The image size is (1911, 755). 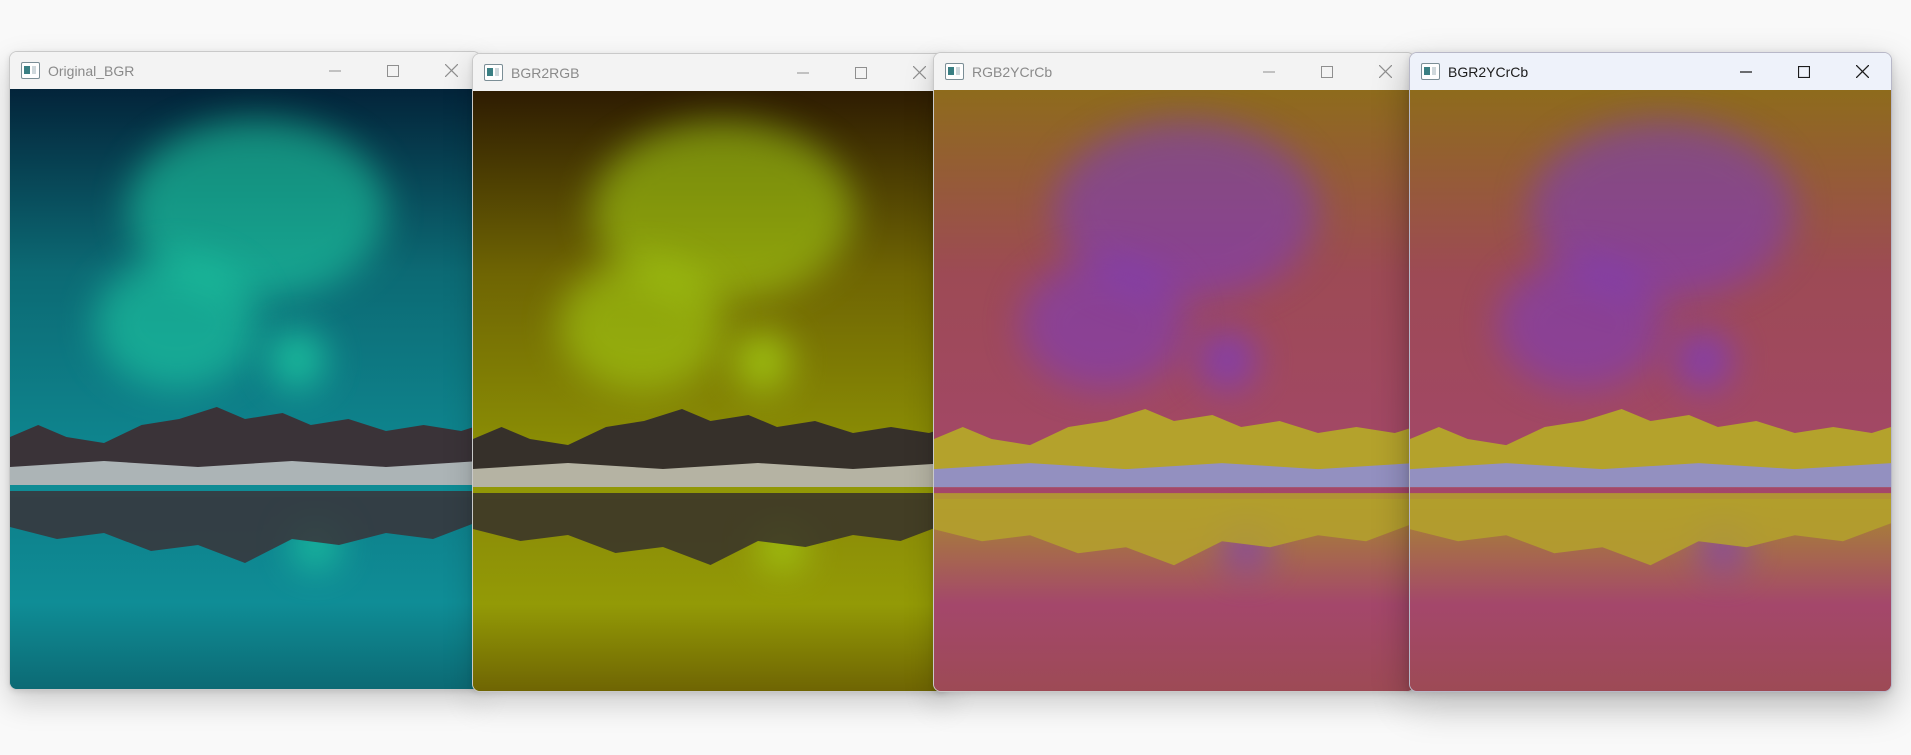 I want to click on window-title: RGB2YCrCb, so click(x=1012, y=71).